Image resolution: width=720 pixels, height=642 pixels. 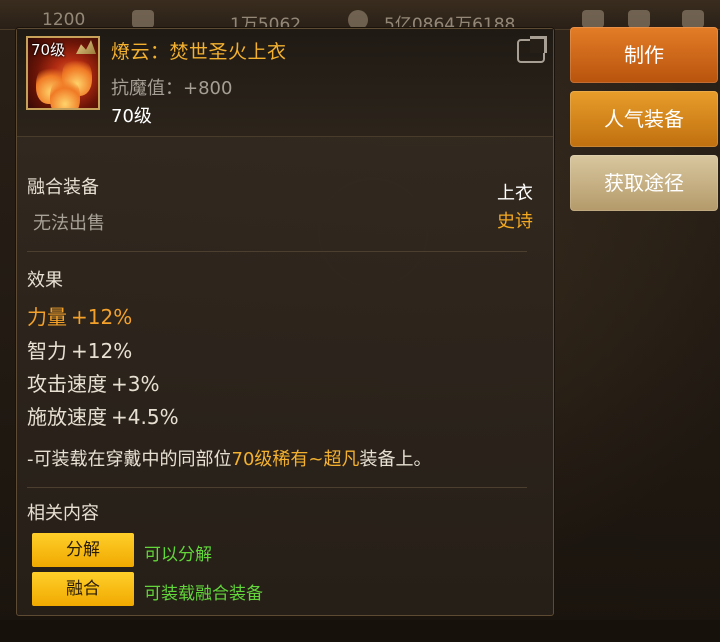 What do you see at coordinates (285, 83) in the screenshot?
I see `item-header: 70级 燎云：焚世圣火上衣 抗魔值：+800 70级` at bounding box center [285, 83].